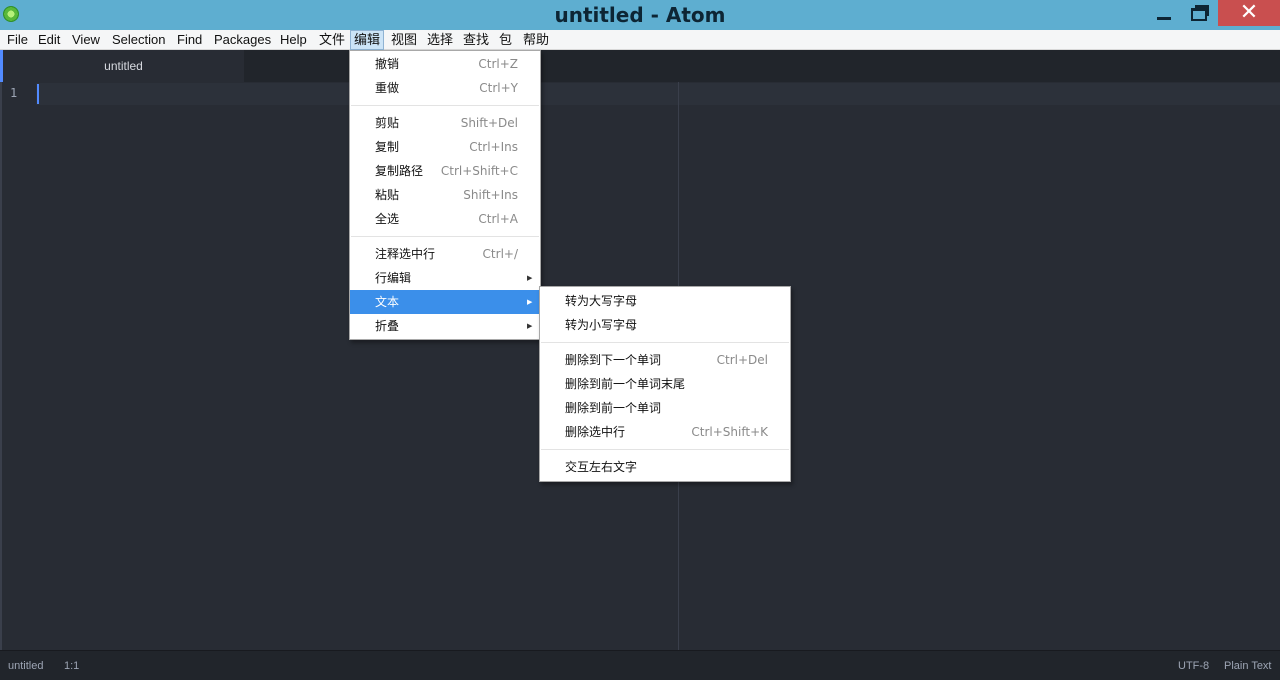 Image resolution: width=1280 pixels, height=680 pixels. Describe the element at coordinates (404, 40) in the screenshot. I see `menu-view-cn: 视图` at that location.